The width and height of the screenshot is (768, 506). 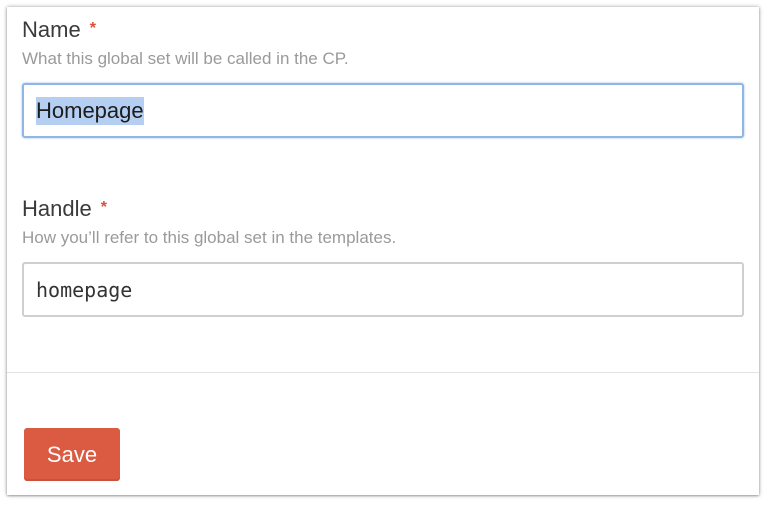 What do you see at coordinates (51, 29) in the screenshot?
I see `name-label: Name` at bounding box center [51, 29].